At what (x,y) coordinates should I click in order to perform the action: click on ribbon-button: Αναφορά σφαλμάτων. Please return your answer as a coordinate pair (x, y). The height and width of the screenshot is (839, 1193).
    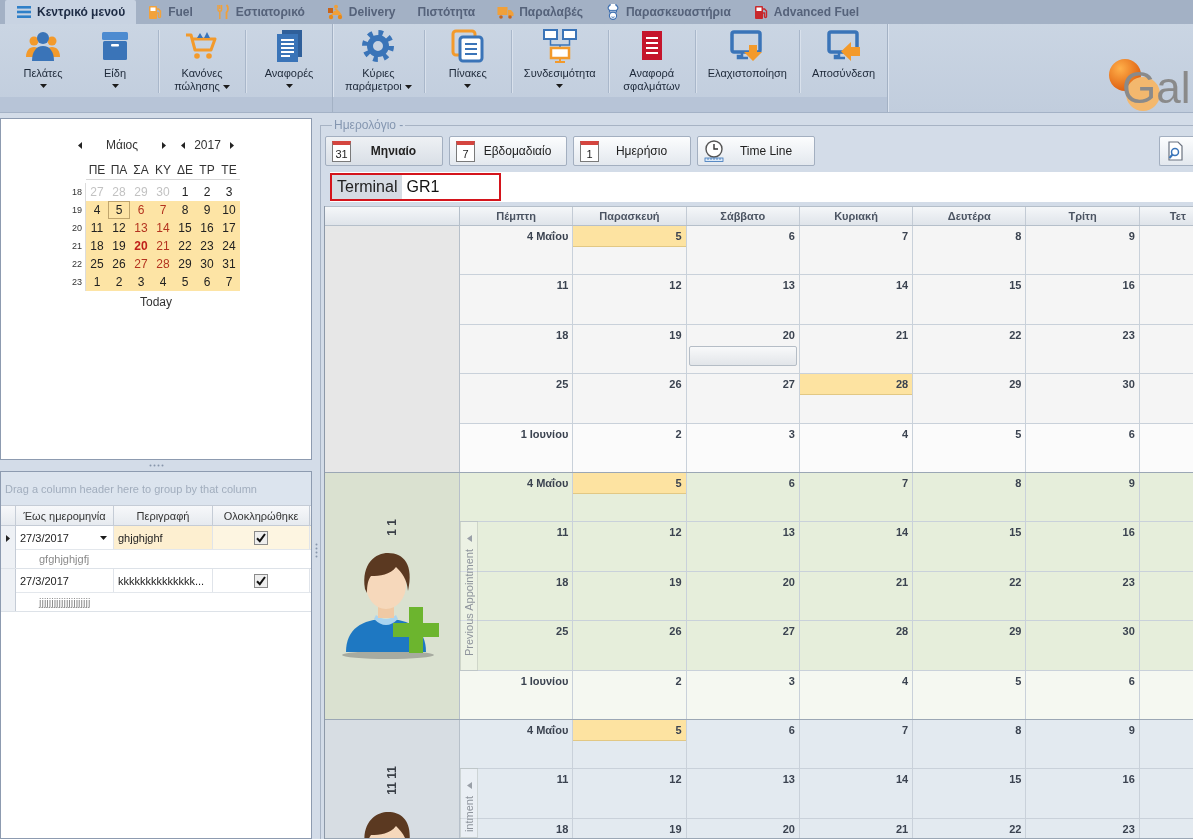
    Looking at the image, I should click on (651, 60).